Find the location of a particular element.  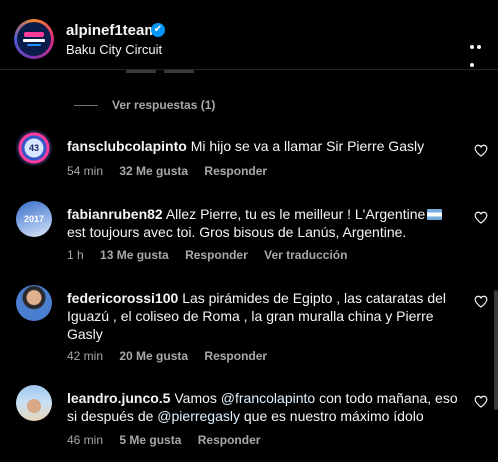

comment-time: 54 min is located at coordinates (85, 171).